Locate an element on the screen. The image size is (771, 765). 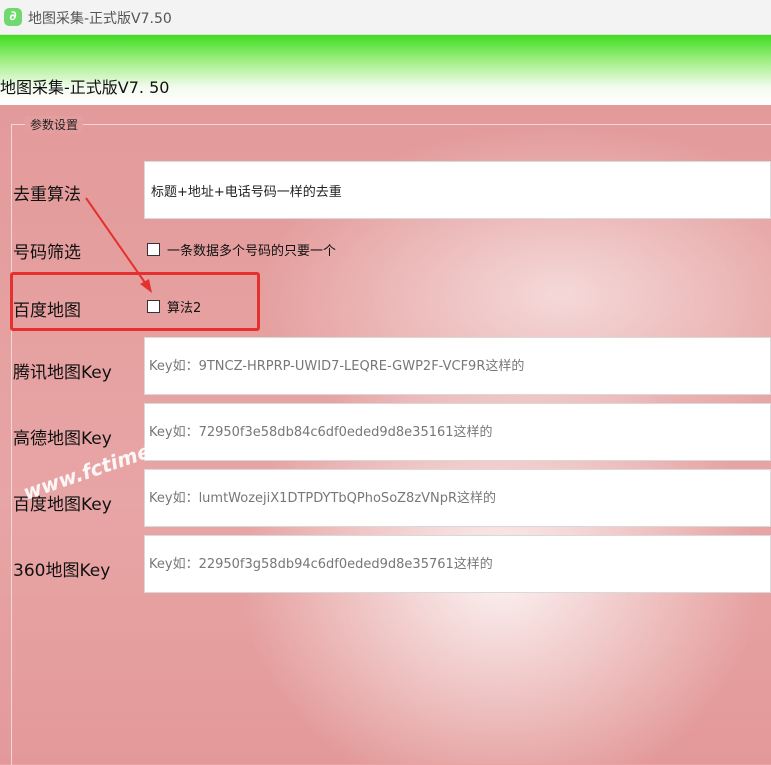
leaf-icon: ∂ is located at coordinates (13, 17).